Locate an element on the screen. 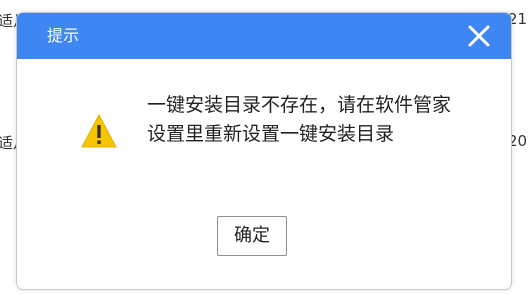 This screenshot has height=294, width=528. dialog-message: 一键安装目录不存在，请在软件管家设置里重新设置一键安装目录 is located at coordinates (299, 119).